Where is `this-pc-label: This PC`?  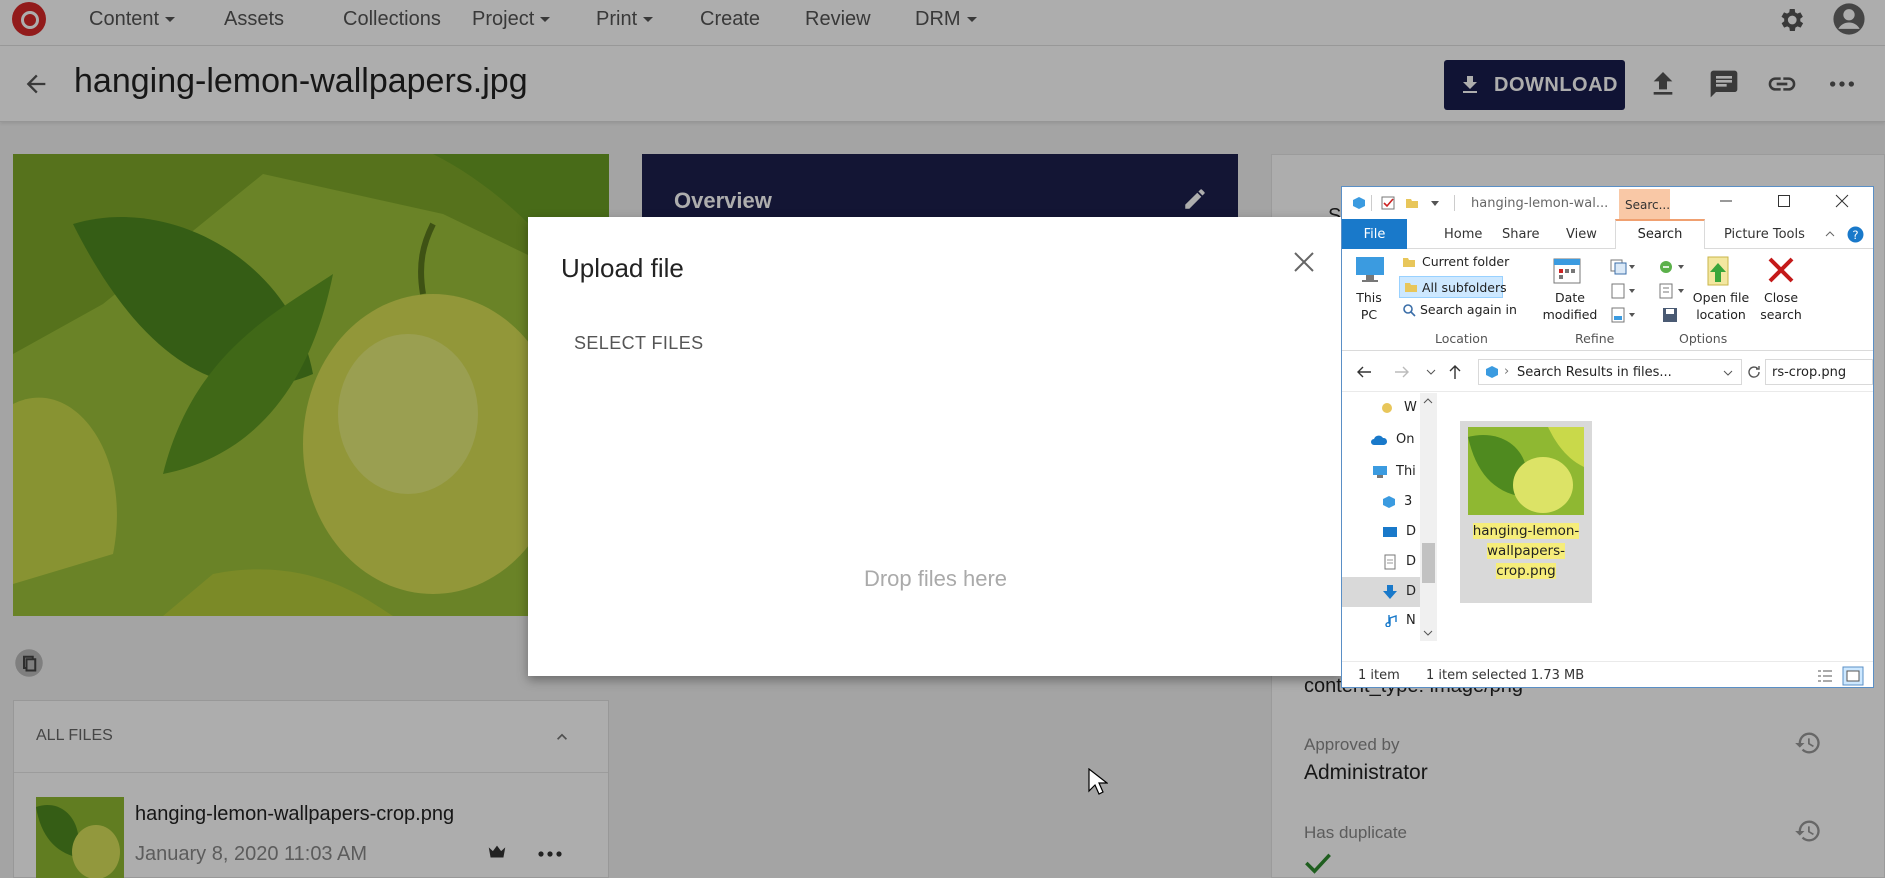 this-pc-label: This PC is located at coordinates (1369, 306).